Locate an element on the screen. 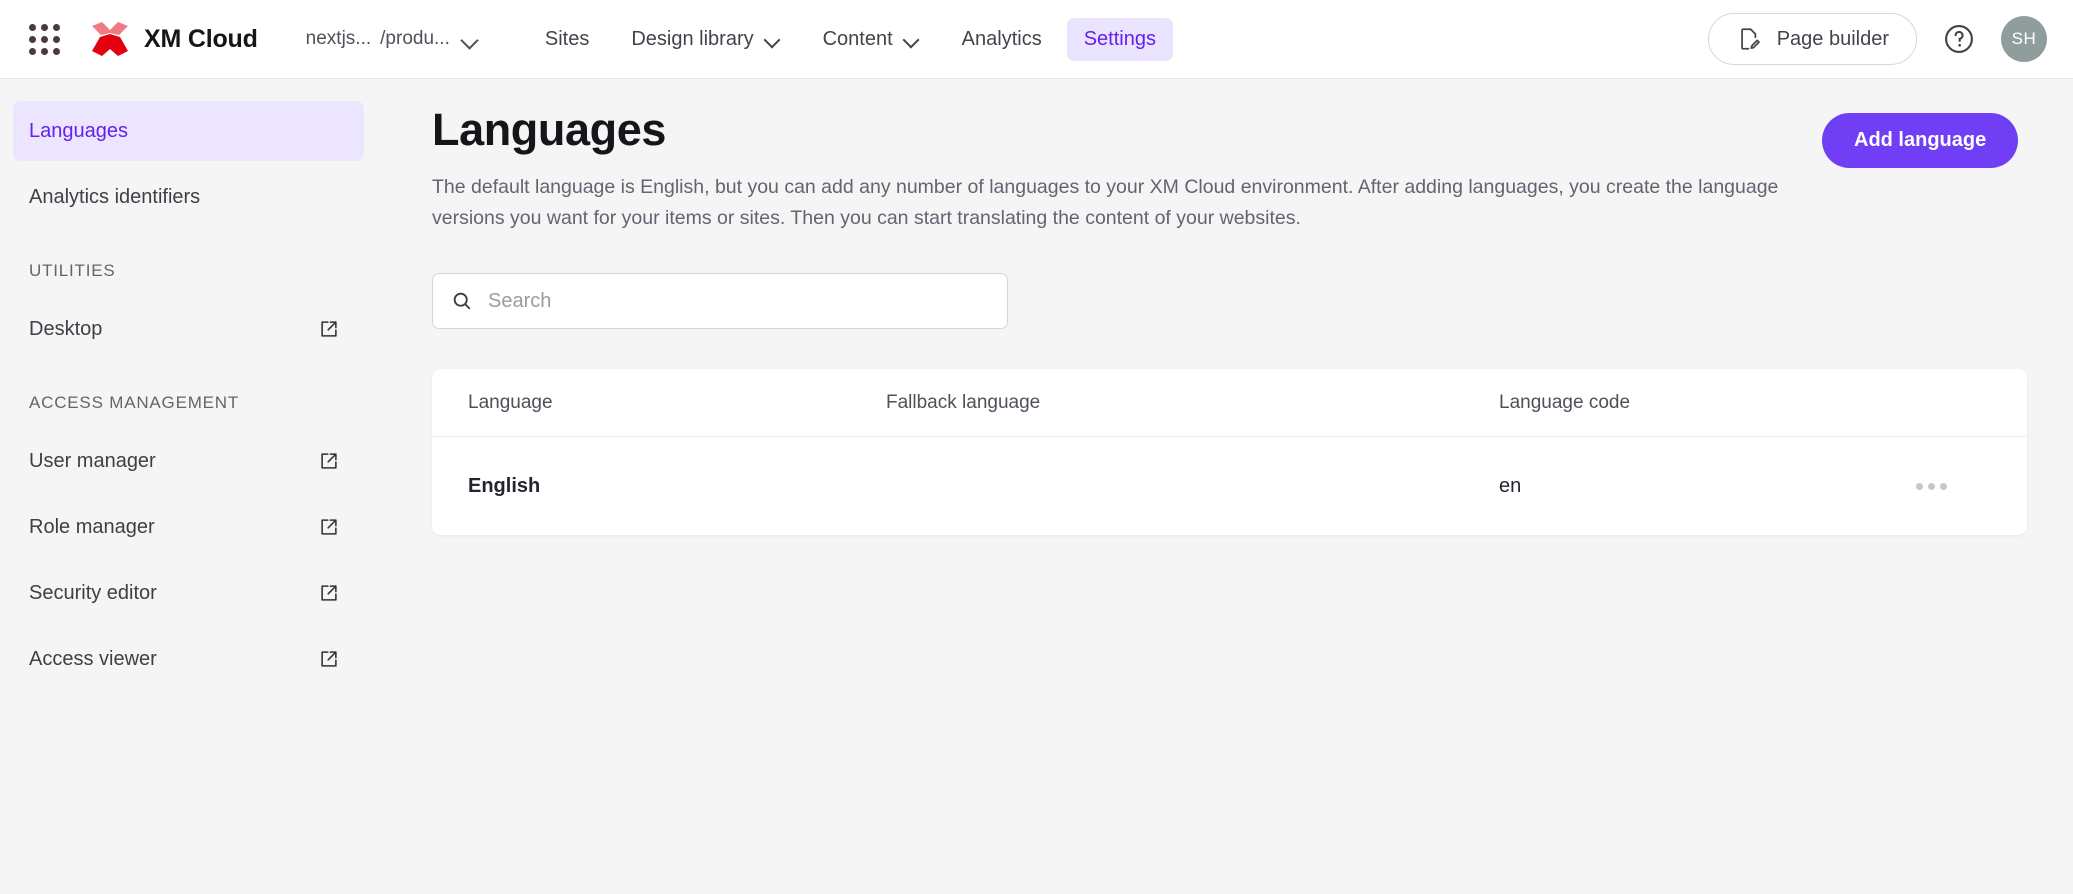  nav-label: Content is located at coordinates (857, 38).